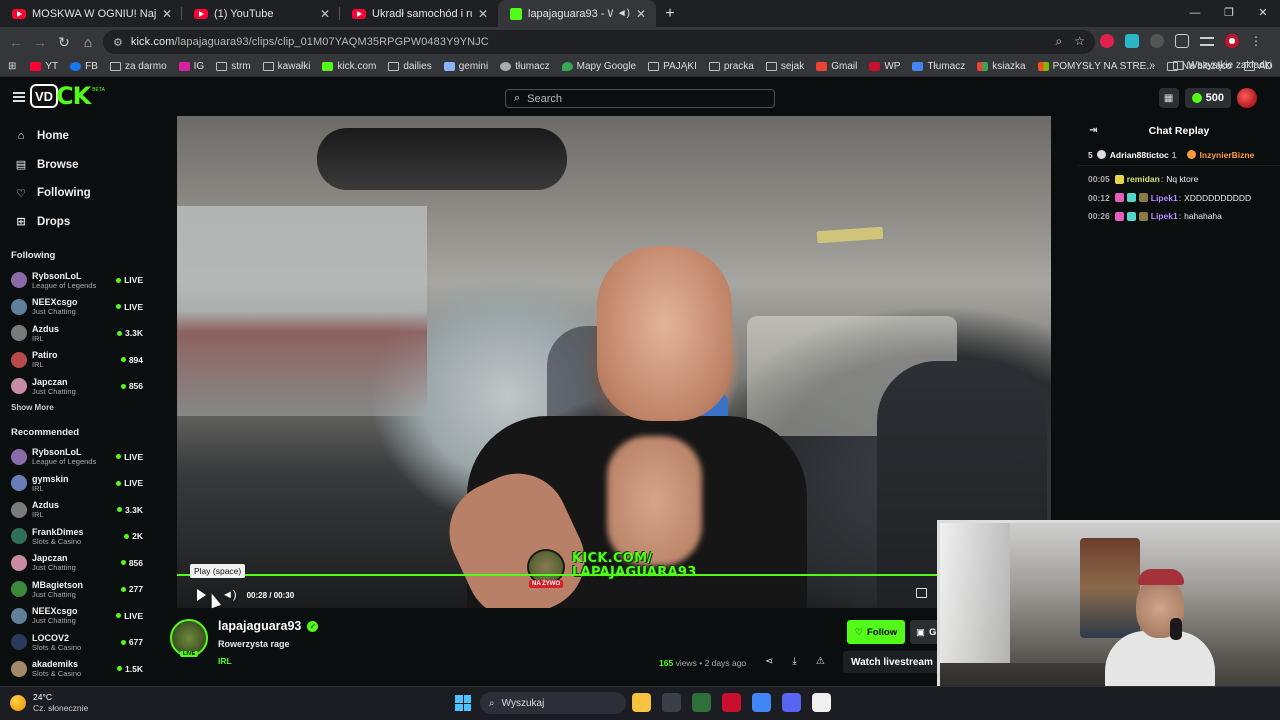 The width and height of the screenshot is (1280, 720). I want to click on bookmark-item: tłumacz, so click(525, 66).